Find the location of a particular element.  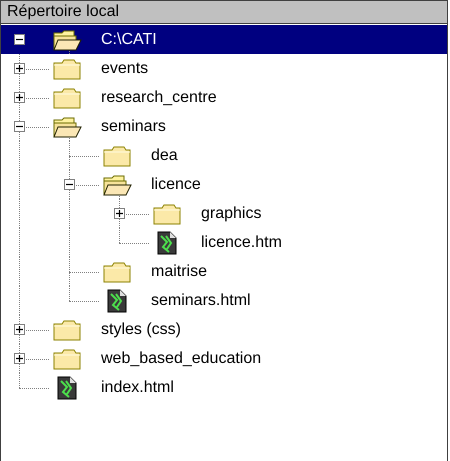

tree-item-label: research_centre is located at coordinates (159, 98).